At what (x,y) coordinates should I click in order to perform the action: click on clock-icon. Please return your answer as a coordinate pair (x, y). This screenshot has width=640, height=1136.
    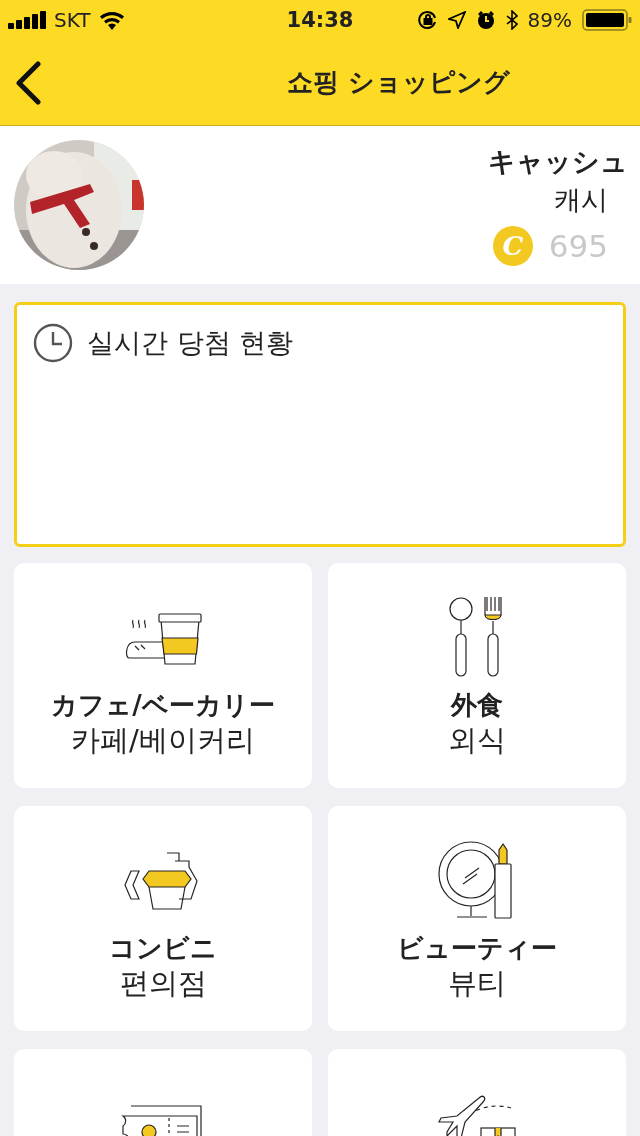
    Looking at the image, I should click on (53, 343).